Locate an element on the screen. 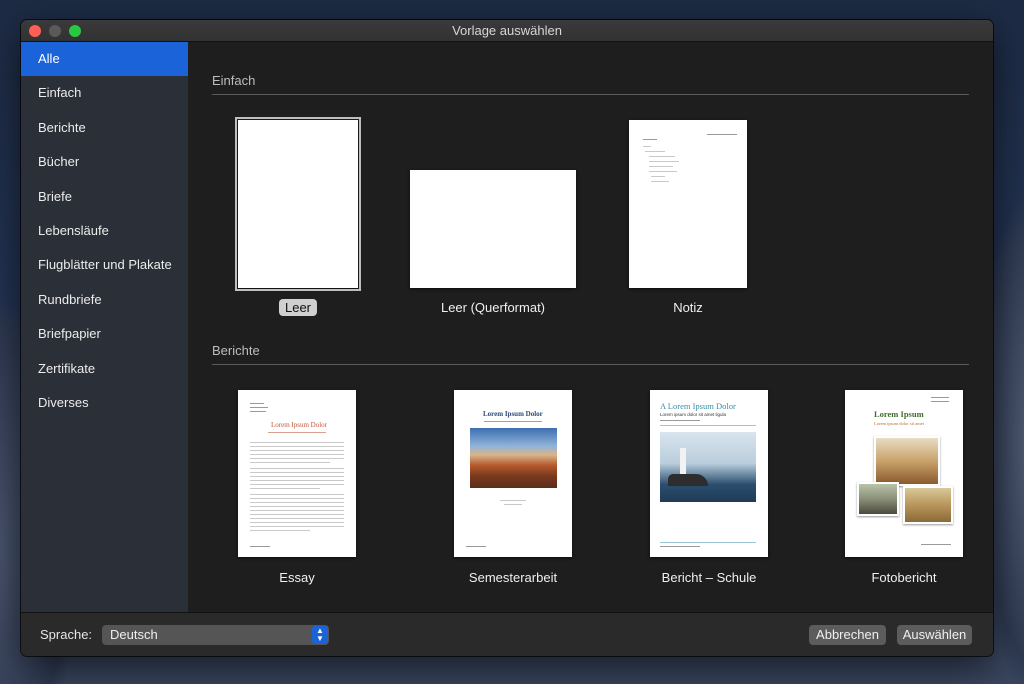  template-label: Fotobericht is located at coordinates (903, 577).